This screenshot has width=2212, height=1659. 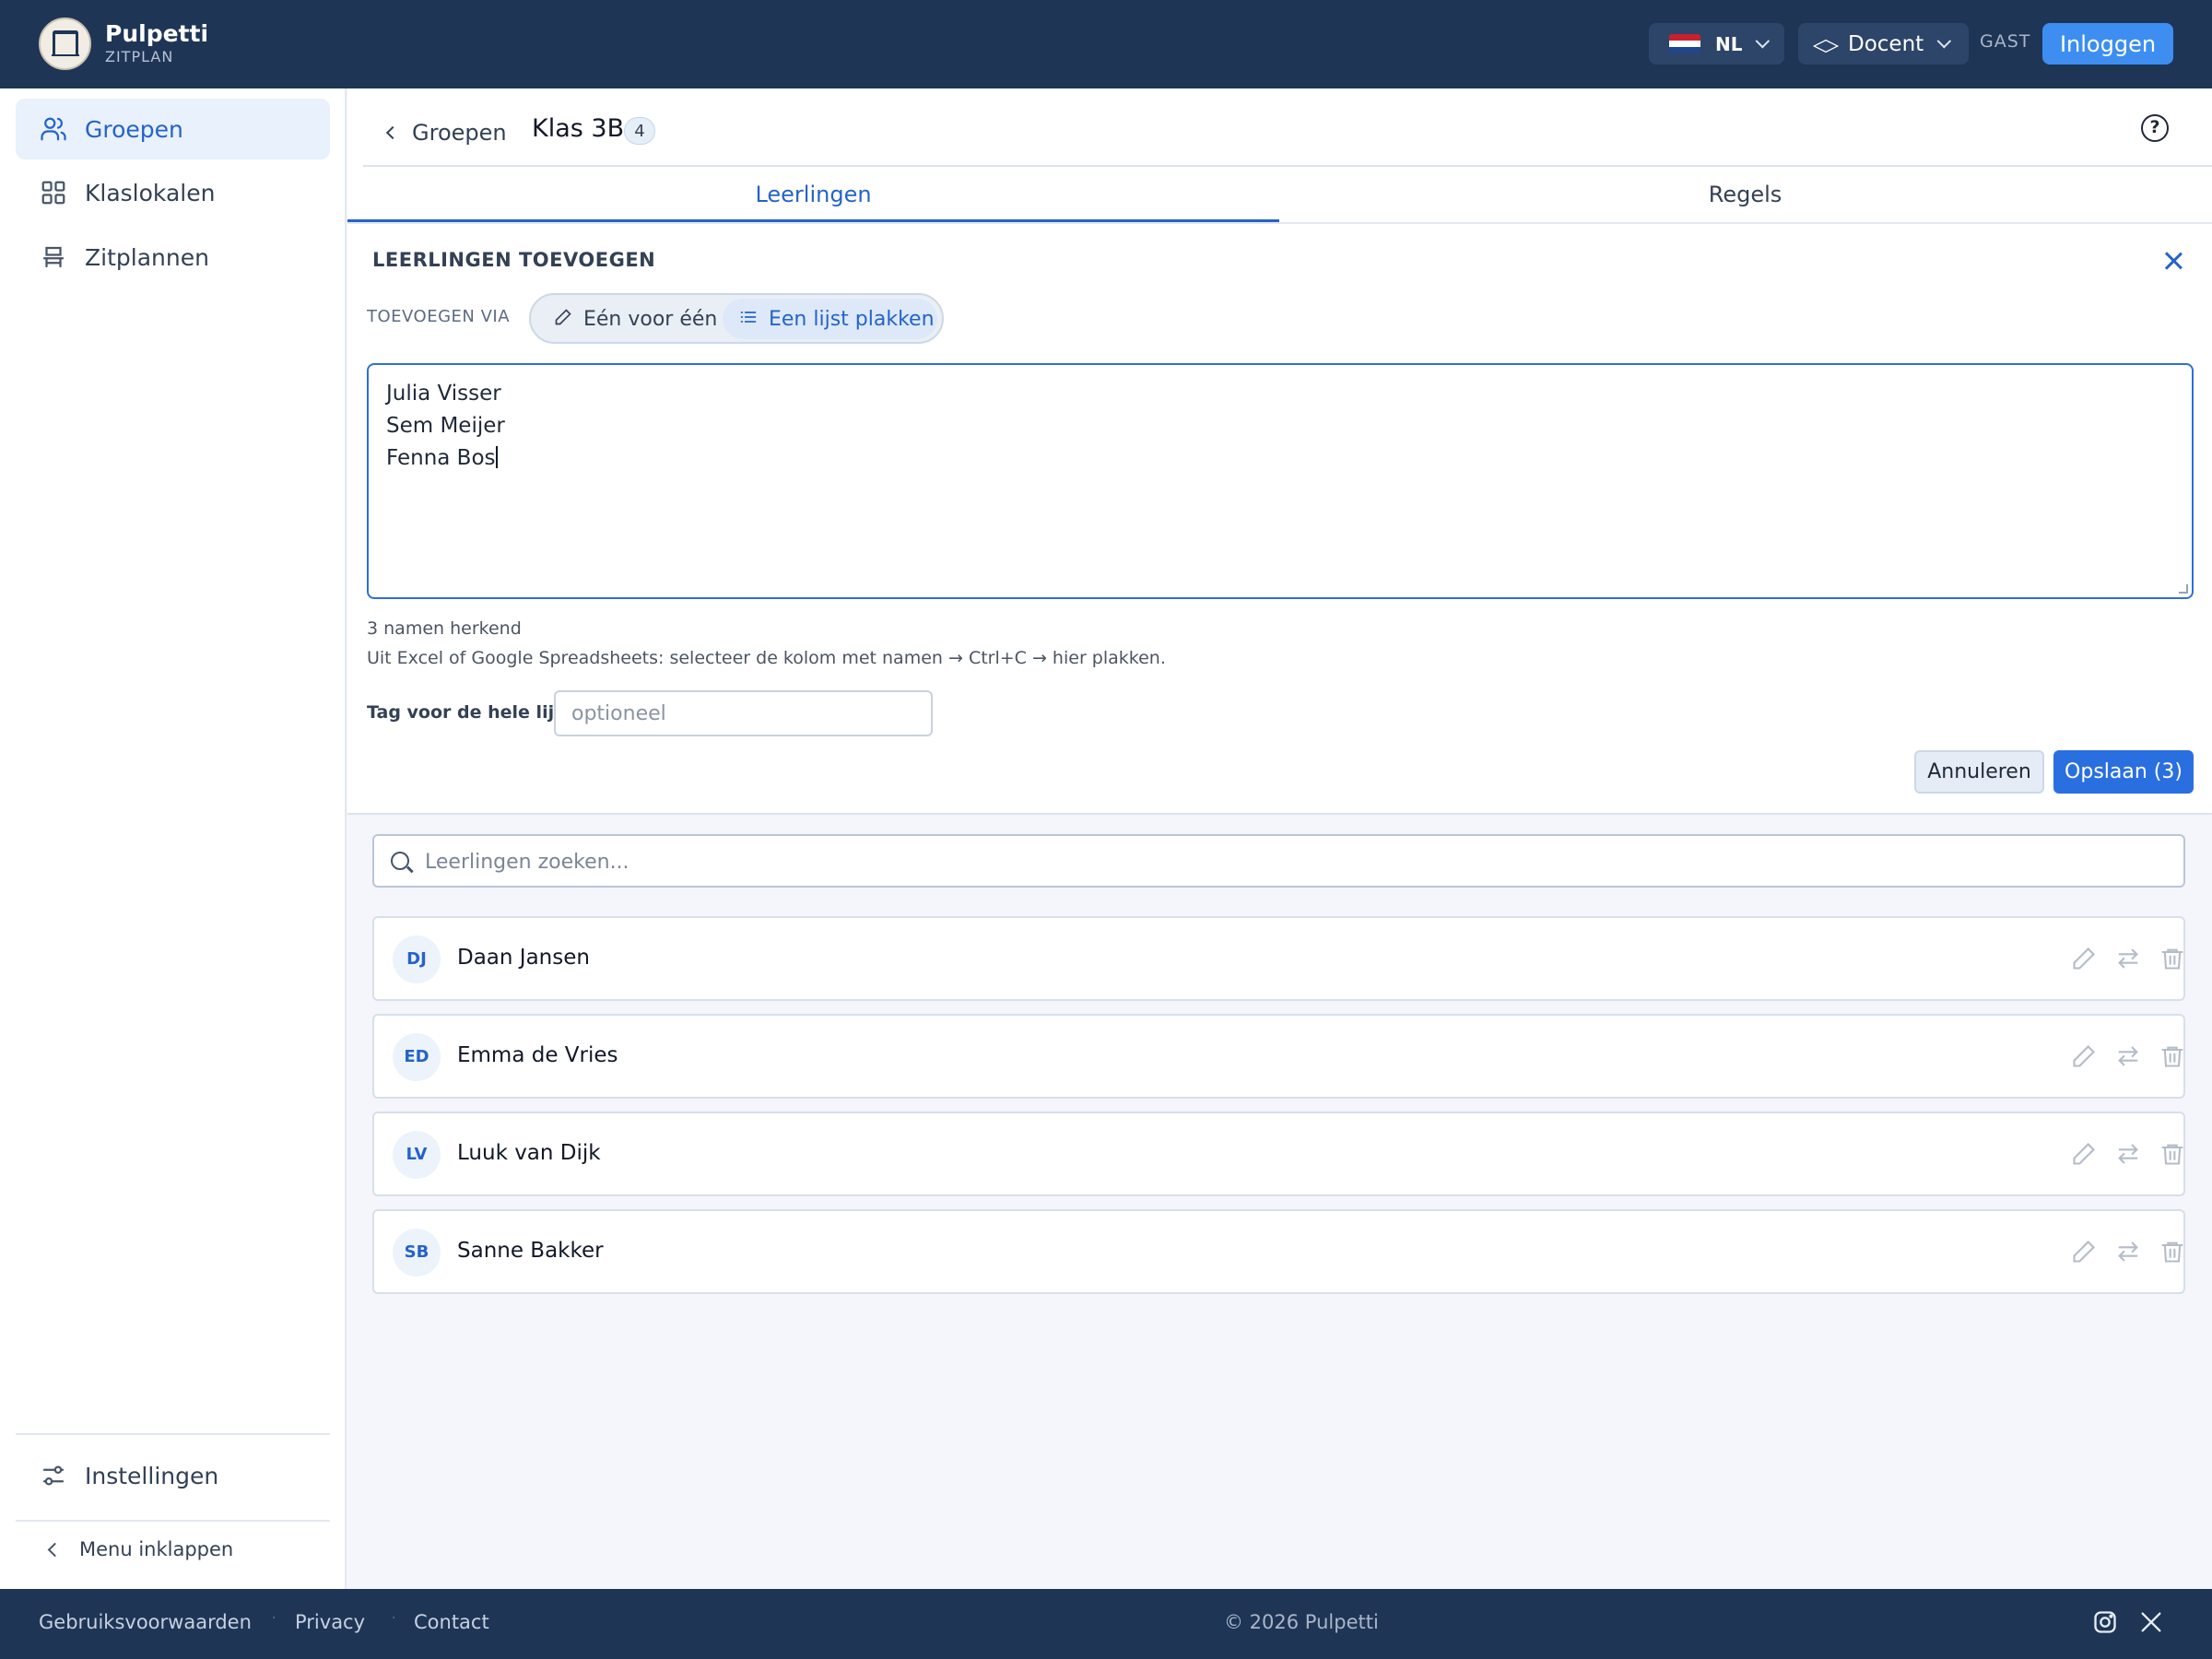 What do you see at coordinates (1745, 194) in the screenshot?
I see `tab-regels: Regels` at bounding box center [1745, 194].